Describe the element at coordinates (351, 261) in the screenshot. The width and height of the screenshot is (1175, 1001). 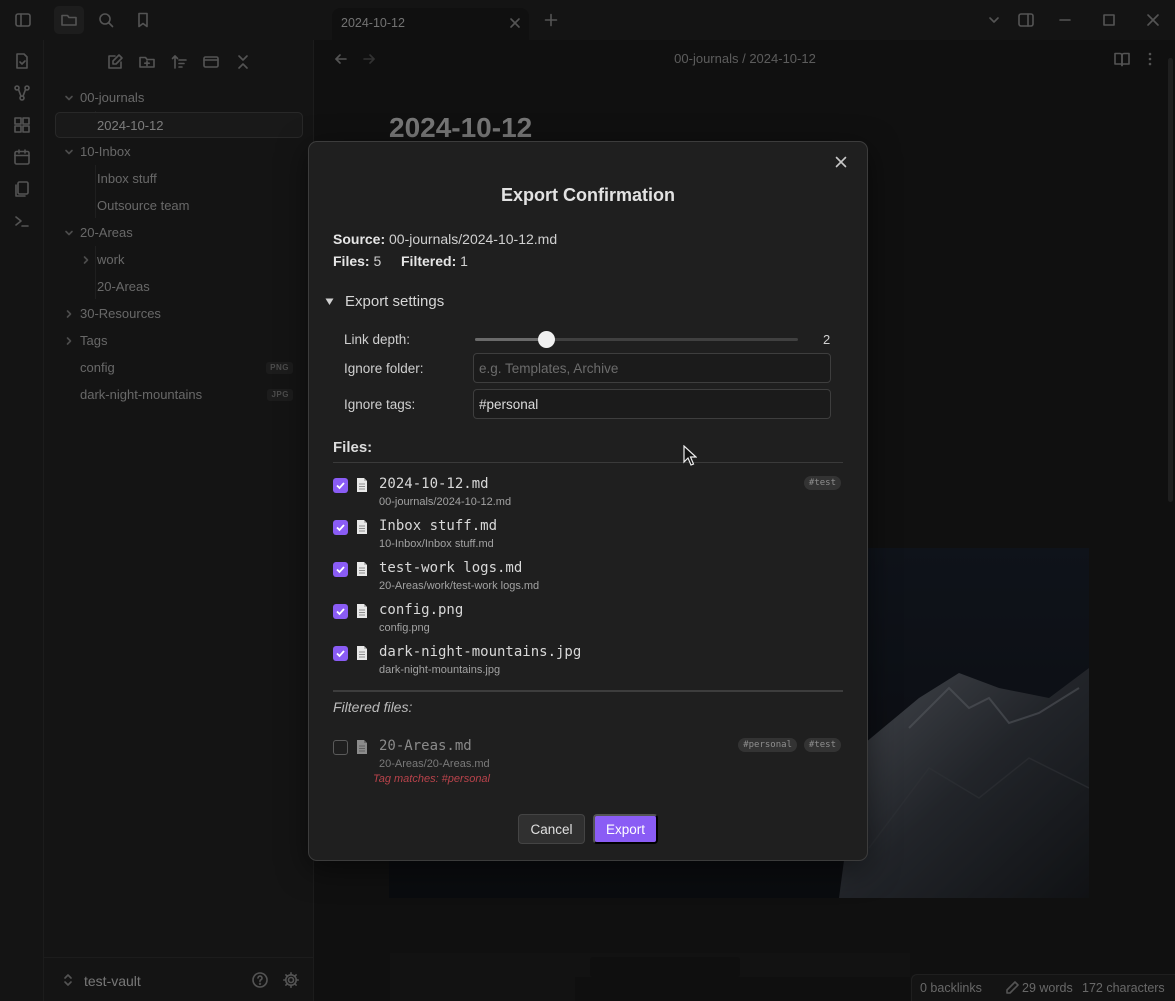
I see `files-label: Files:` at that location.